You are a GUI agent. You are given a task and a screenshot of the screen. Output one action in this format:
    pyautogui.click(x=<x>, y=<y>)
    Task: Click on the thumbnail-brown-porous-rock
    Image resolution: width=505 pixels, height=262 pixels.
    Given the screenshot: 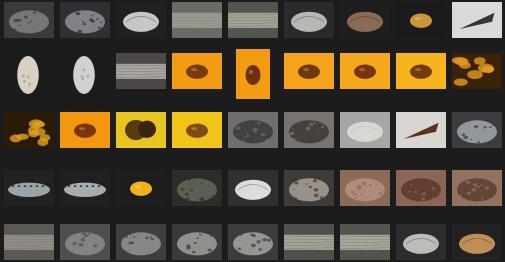 What is the action you would take?
    pyautogui.click(x=421, y=188)
    